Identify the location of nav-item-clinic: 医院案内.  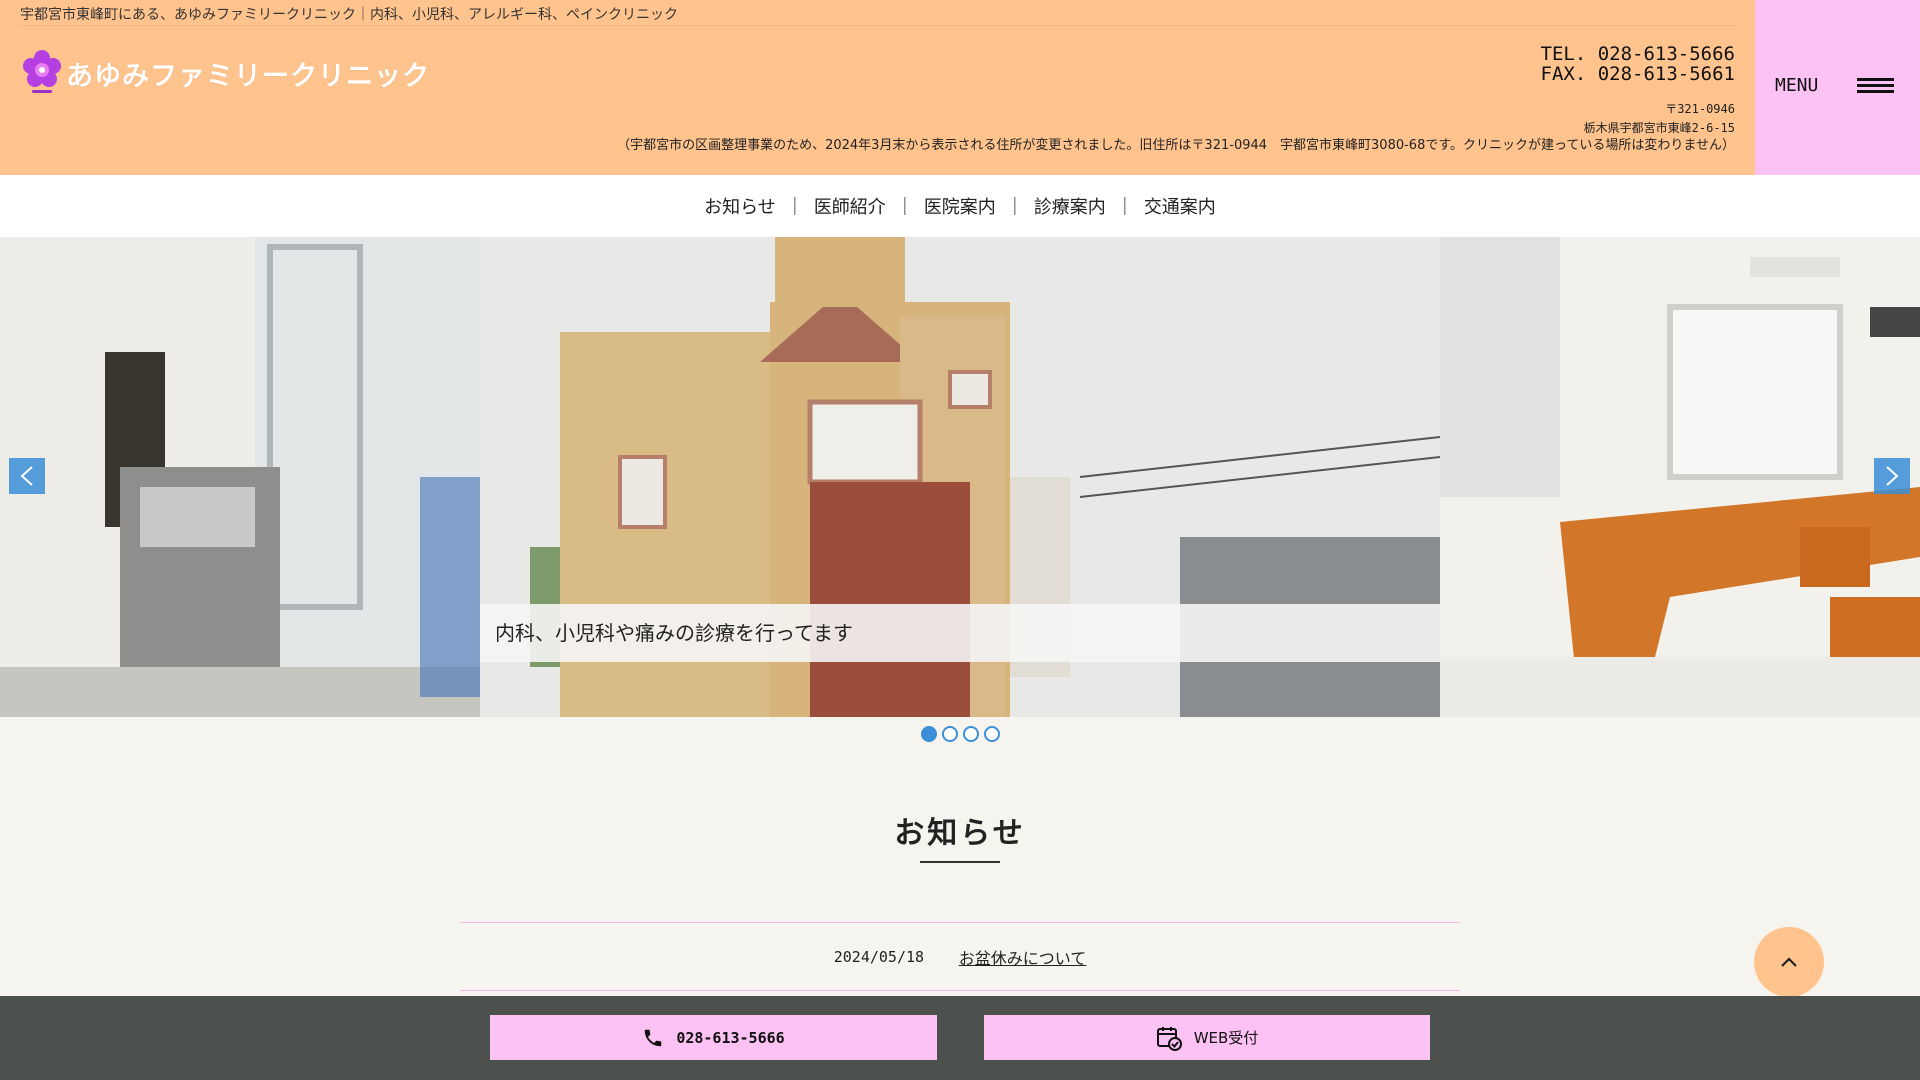
(960, 206).